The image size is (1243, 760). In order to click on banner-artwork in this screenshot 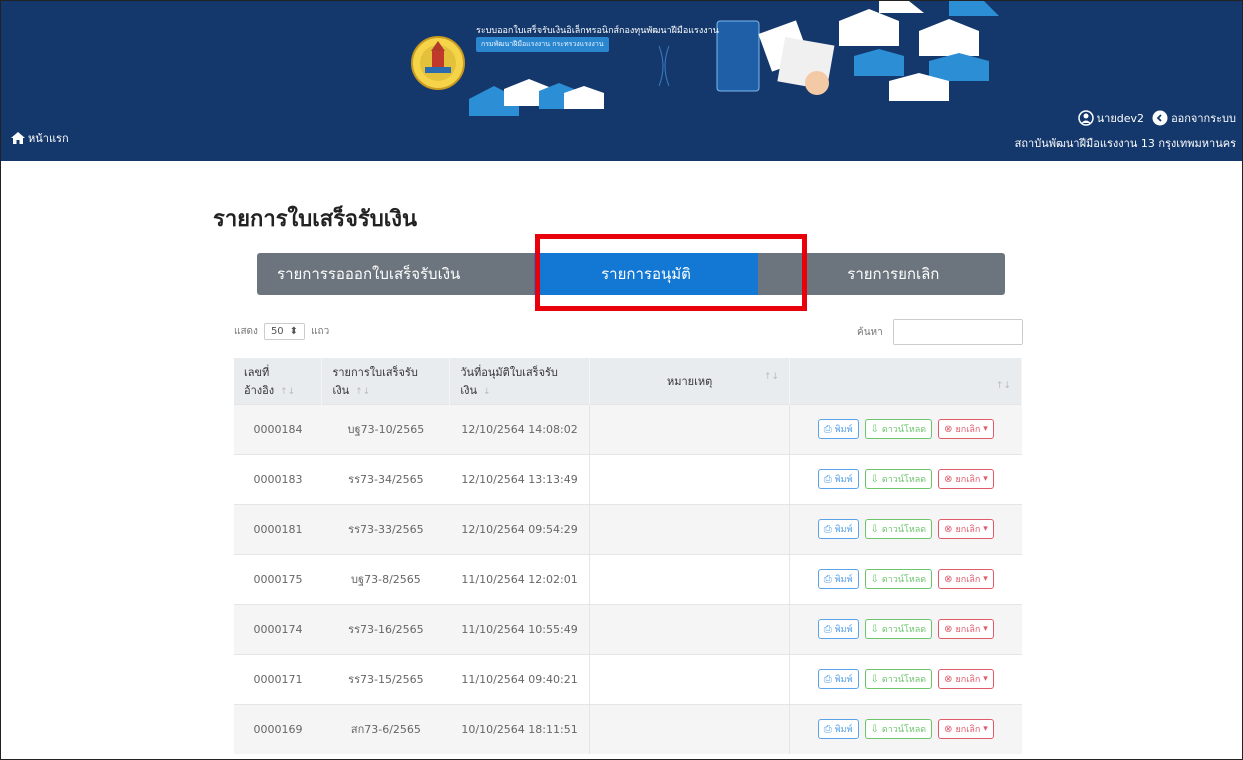, I will do `click(734, 58)`.